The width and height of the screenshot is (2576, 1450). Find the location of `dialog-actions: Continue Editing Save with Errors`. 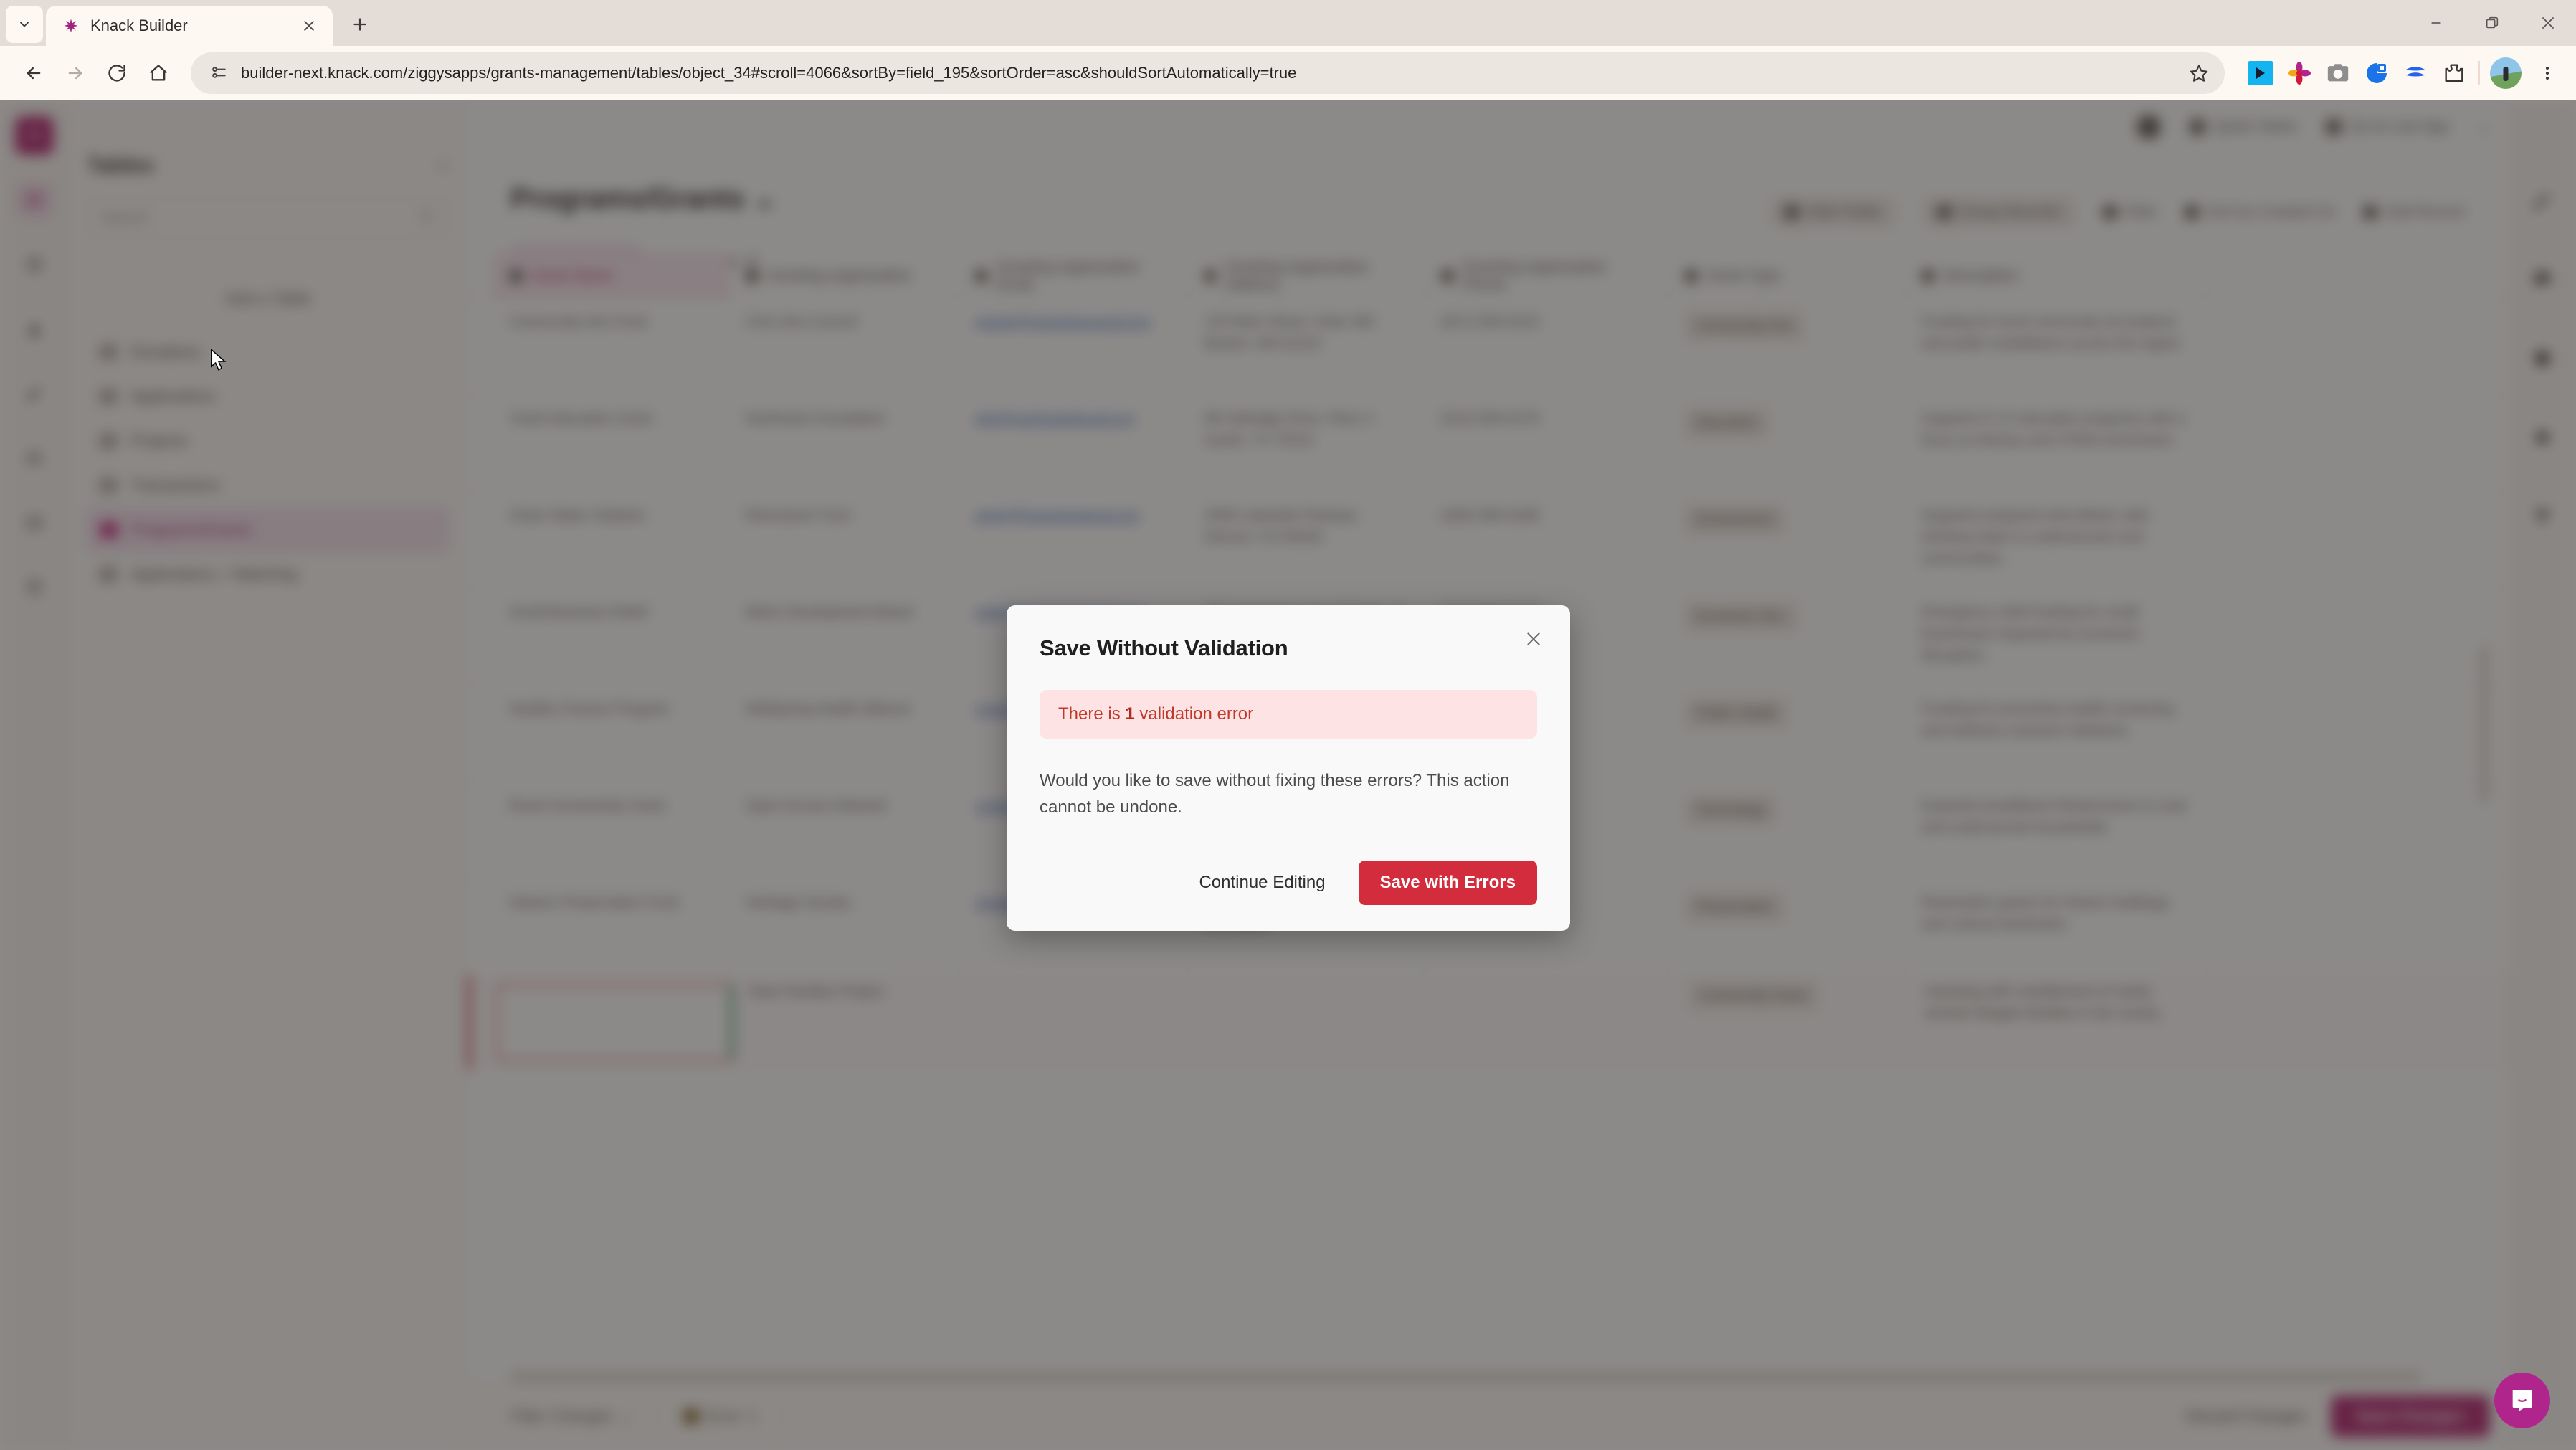

dialog-actions: Continue Editing Save with Errors is located at coordinates (1360, 883).